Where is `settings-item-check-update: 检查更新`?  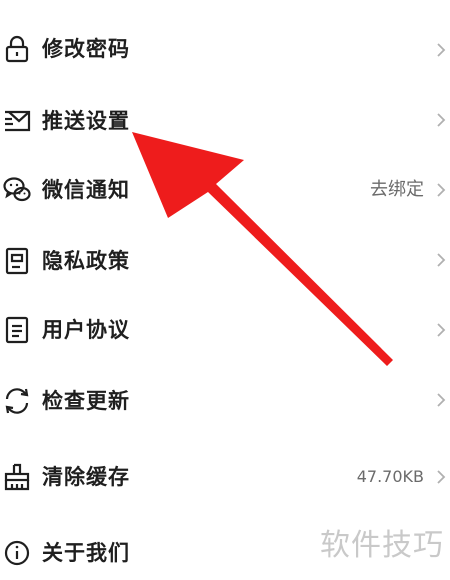 settings-item-check-update: 检查更新 is located at coordinates (225, 400).